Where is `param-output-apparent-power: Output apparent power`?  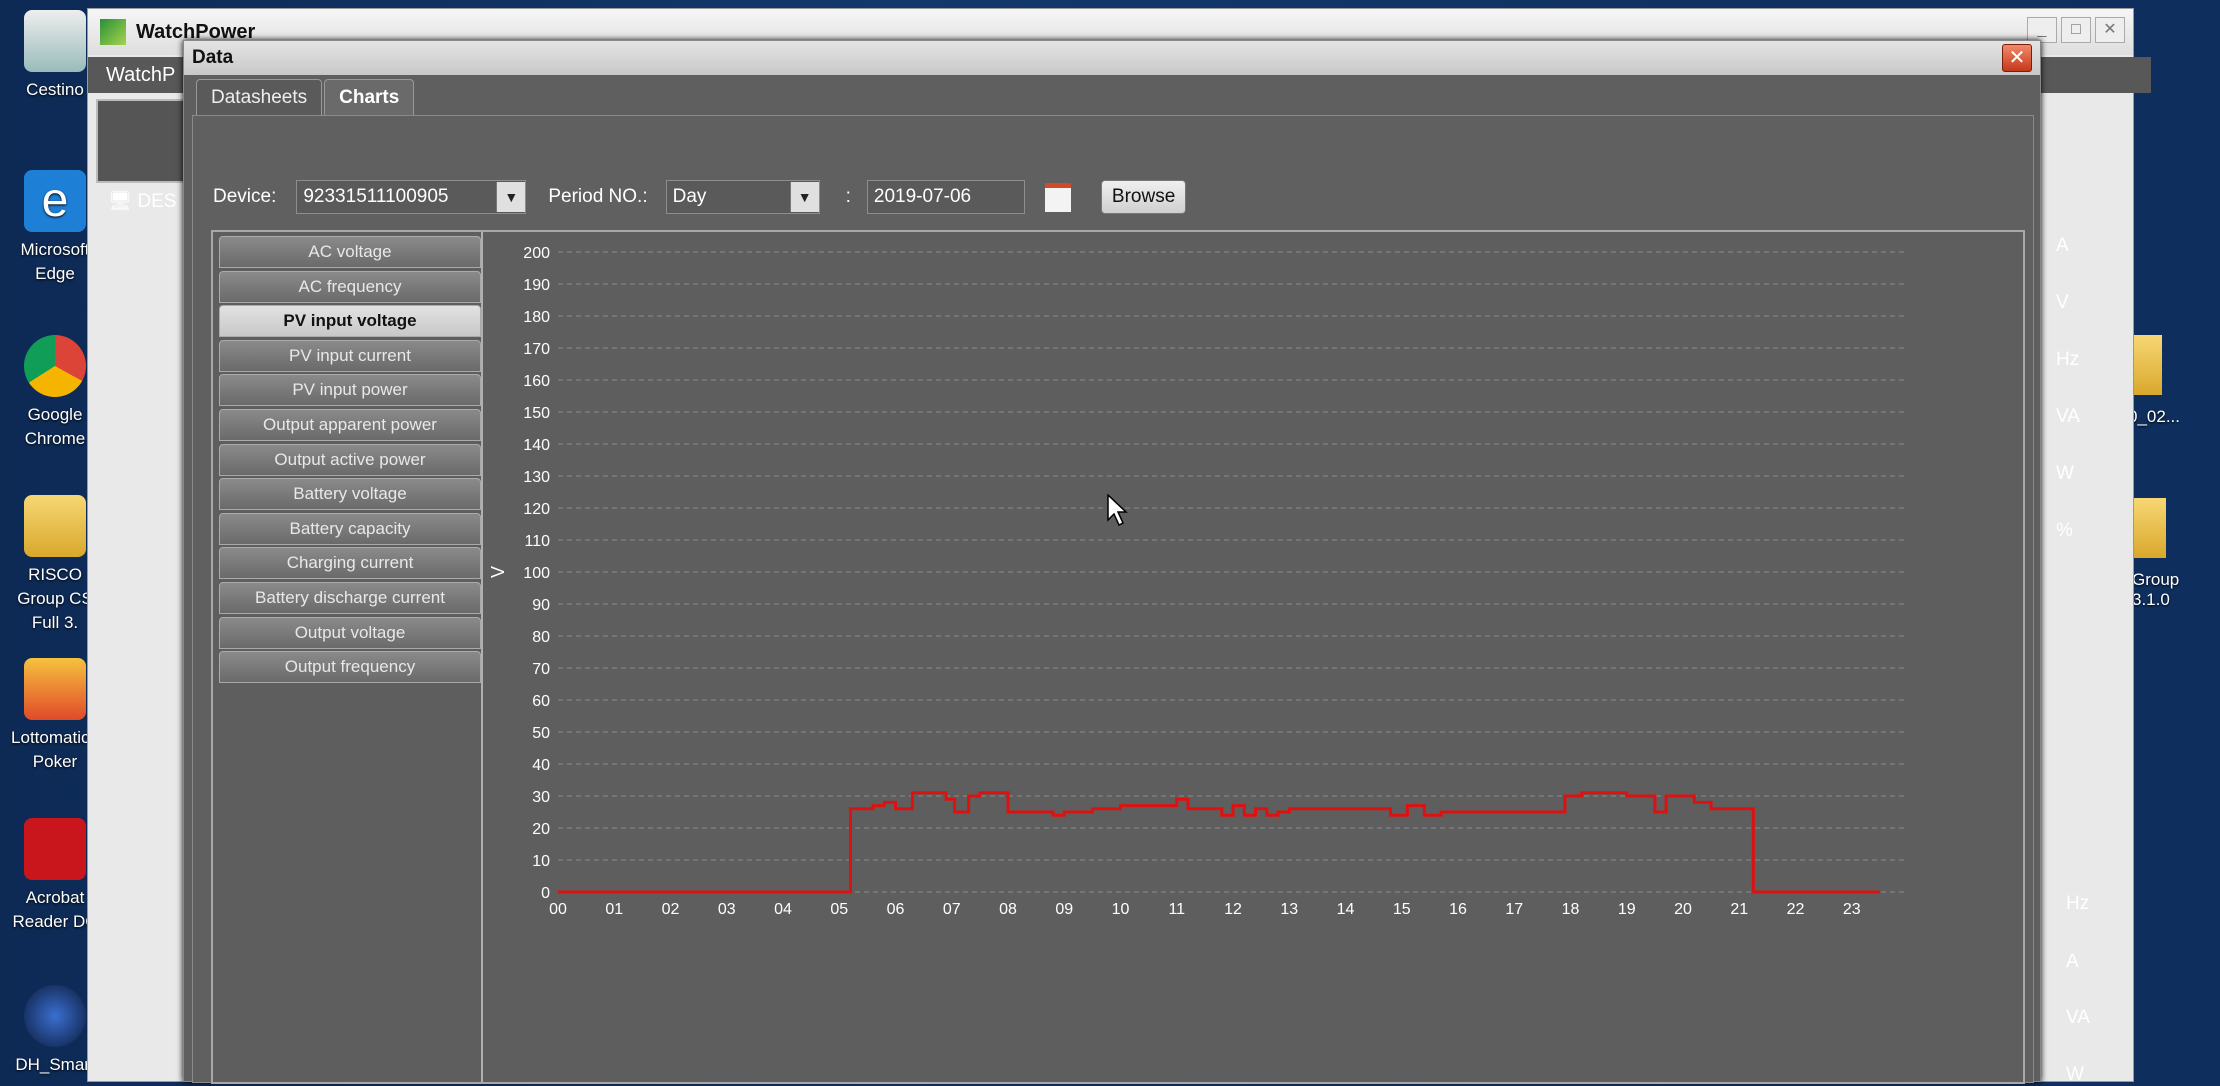 param-output-apparent-power: Output apparent power is located at coordinates (350, 424).